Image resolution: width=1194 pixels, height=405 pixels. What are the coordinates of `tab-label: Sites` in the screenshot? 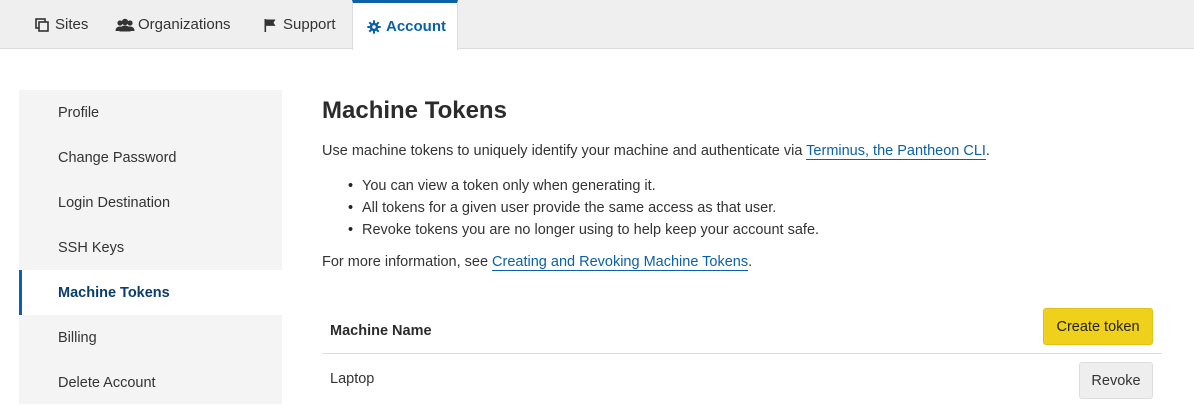 It's located at (72, 24).